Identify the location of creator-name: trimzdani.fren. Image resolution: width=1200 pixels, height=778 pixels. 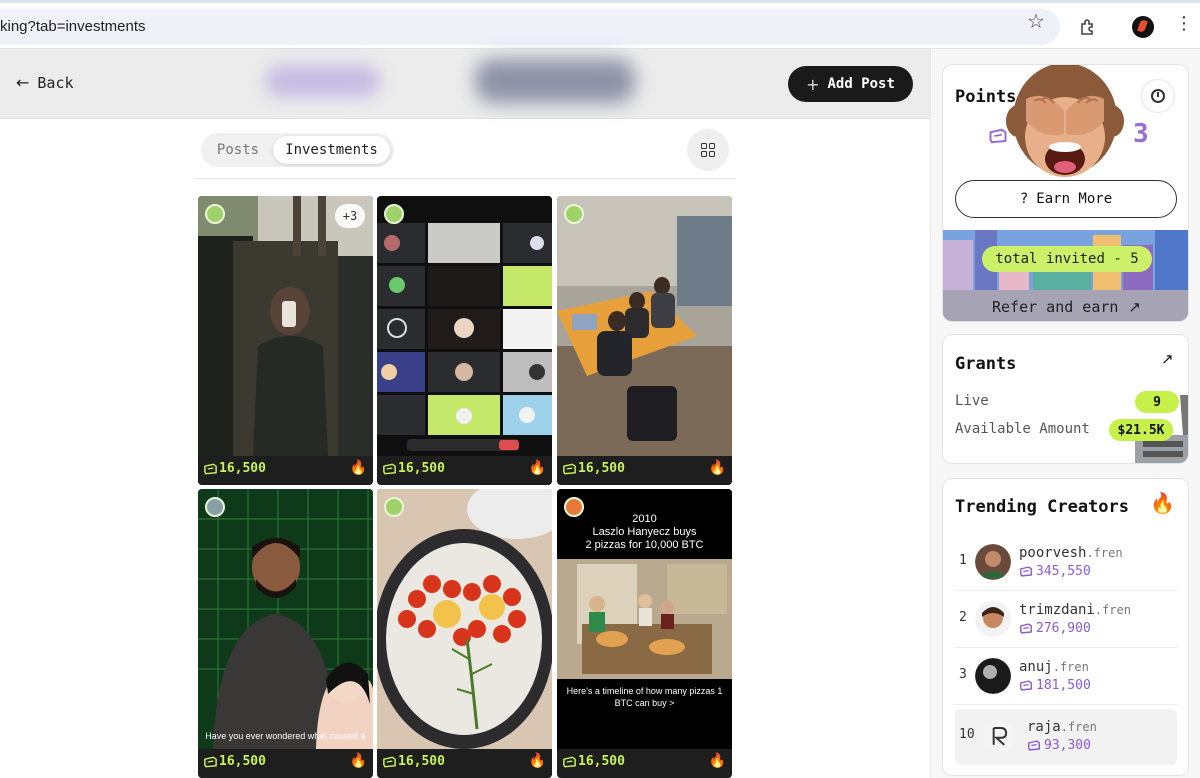
(1075, 610).